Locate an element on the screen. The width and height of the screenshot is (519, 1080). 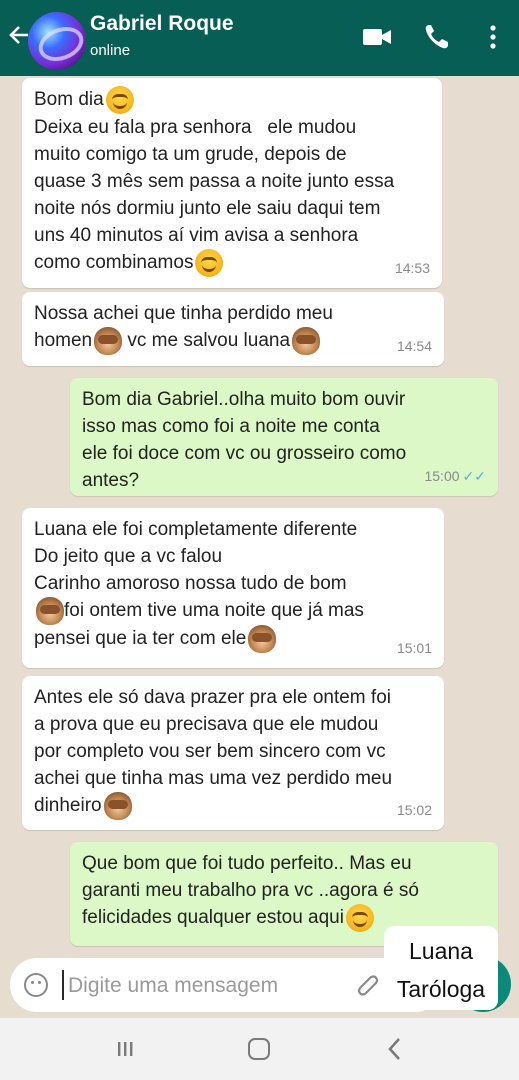
video-call-icon is located at coordinates (377, 37).